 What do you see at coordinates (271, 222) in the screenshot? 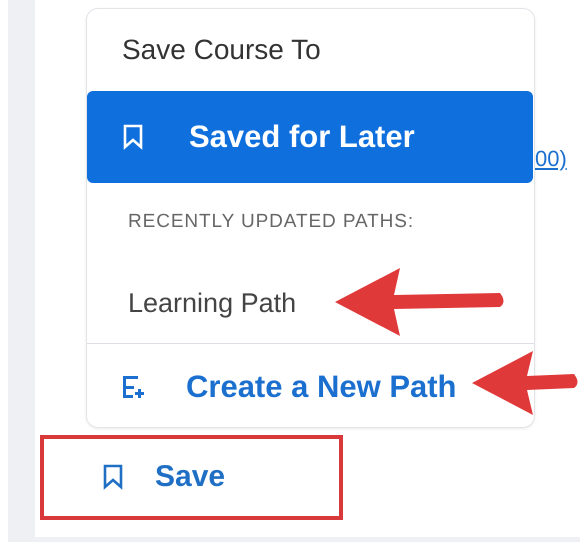
I see `section-label: RECENTLY UPDATED PATHS:` at bounding box center [271, 222].